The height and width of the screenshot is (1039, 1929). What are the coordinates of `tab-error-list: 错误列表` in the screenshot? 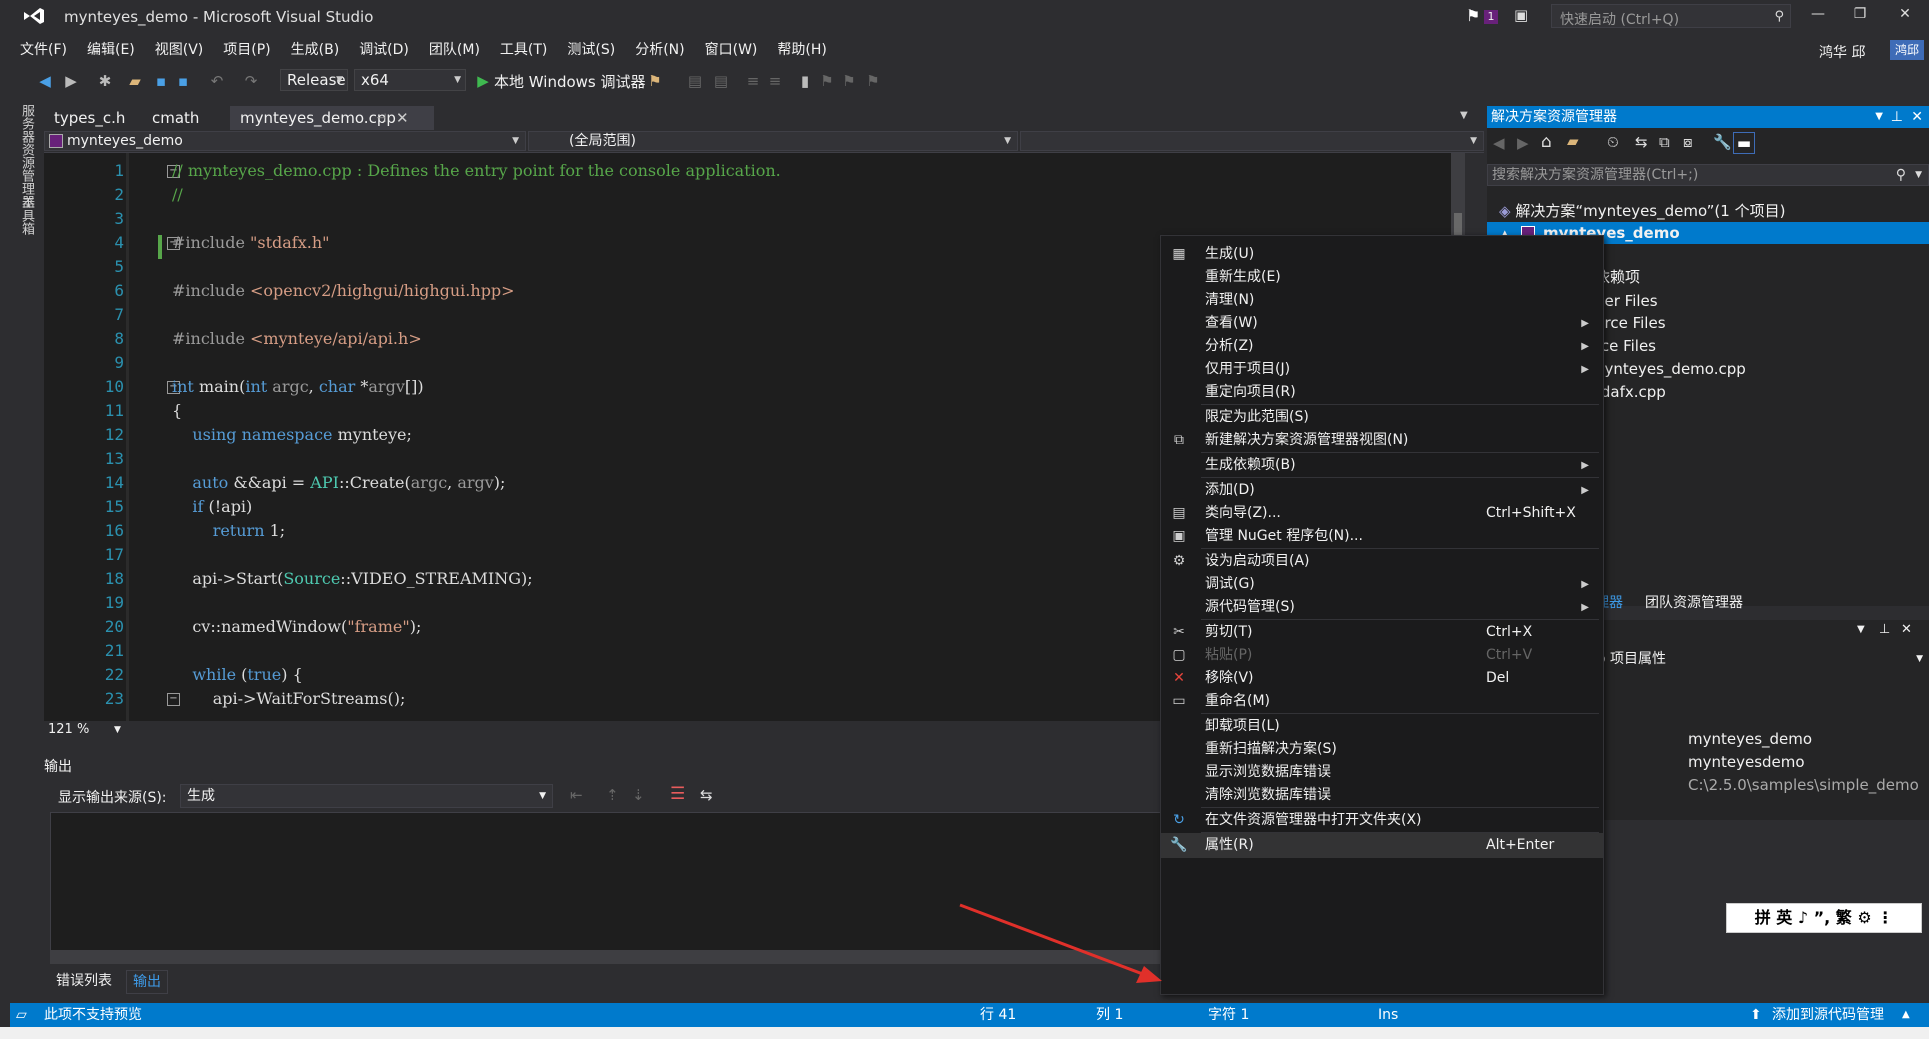 It's located at (84, 981).